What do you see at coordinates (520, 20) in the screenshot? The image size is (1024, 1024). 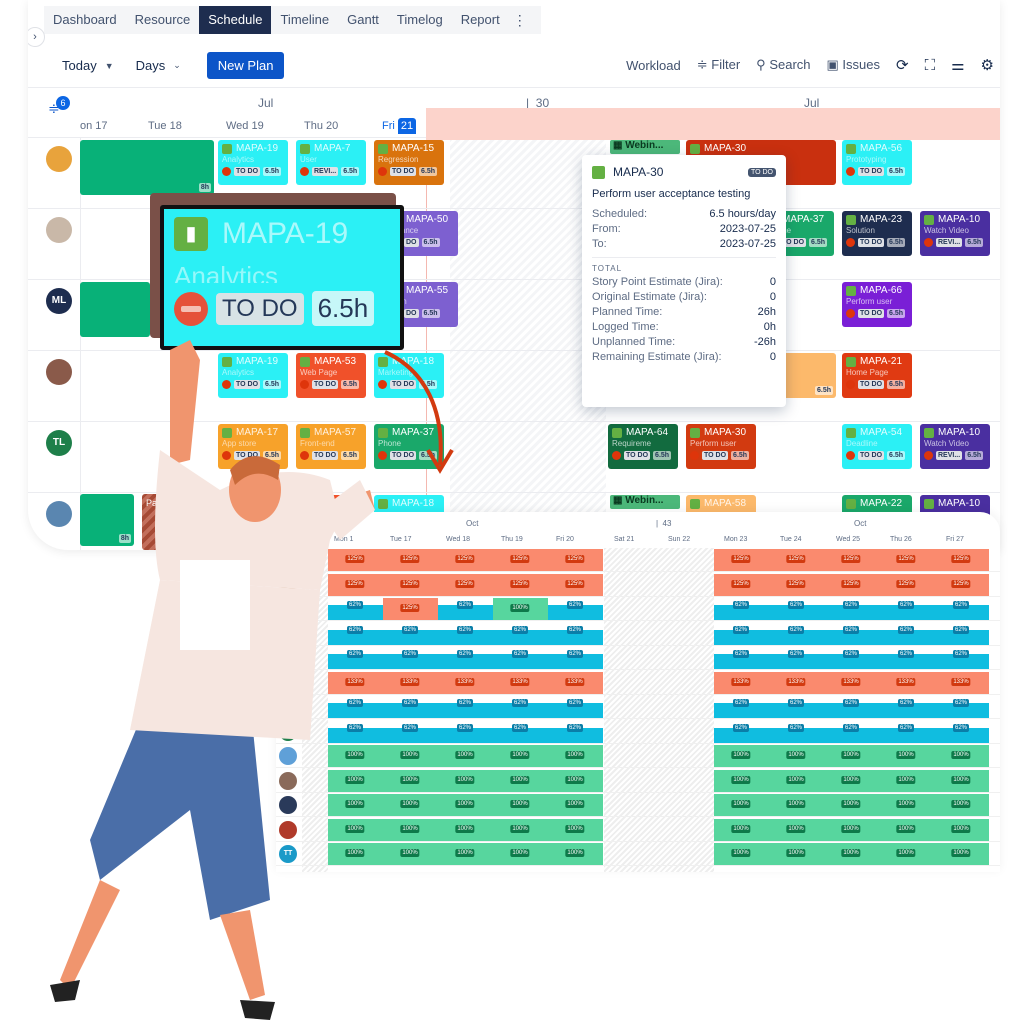 I see `more-tabs-icon: ⋮` at bounding box center [520, 20].